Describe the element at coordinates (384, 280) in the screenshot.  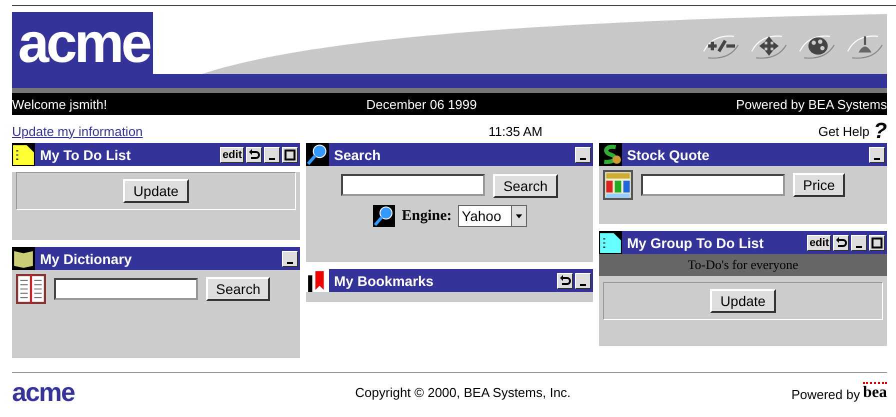
I see `portlet-title: My Bookmarks` at that location.